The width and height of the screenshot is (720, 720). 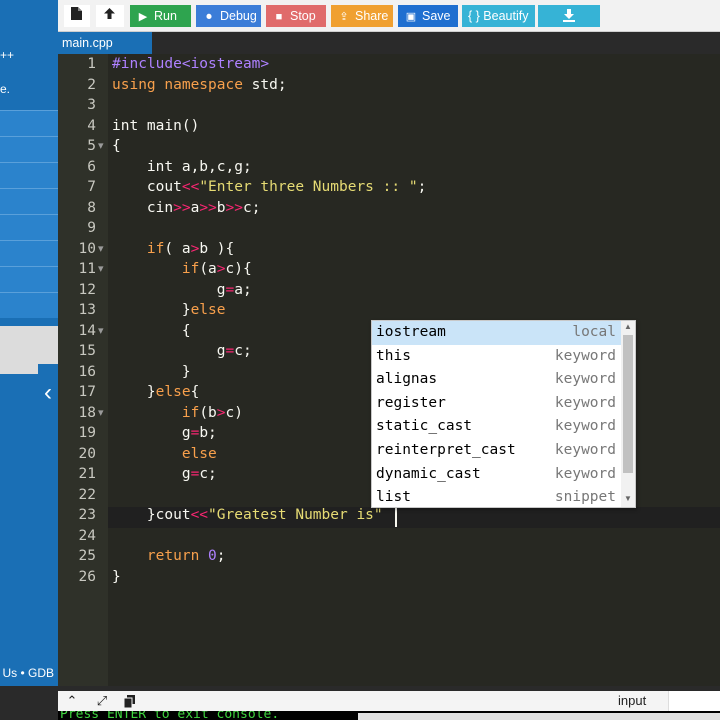 What do you see at coordinates (87, 453) in the screenshot?
I see `line-number: 20` at bounding box center [87, 453].